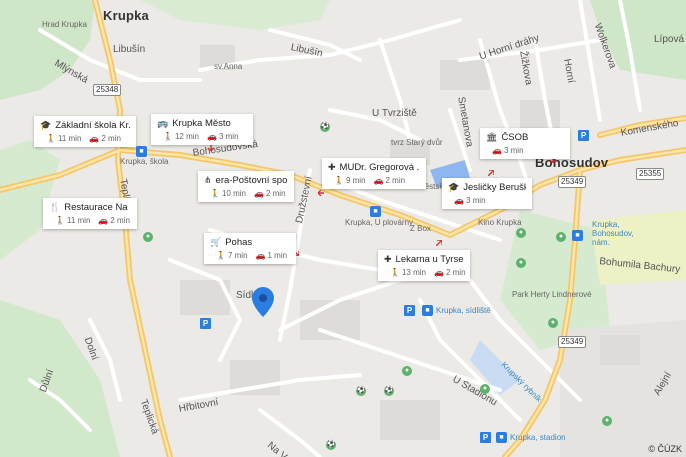 The image size is (686, 457). I want to click on street-label: Krupka, sídliště, so click(463, 310).